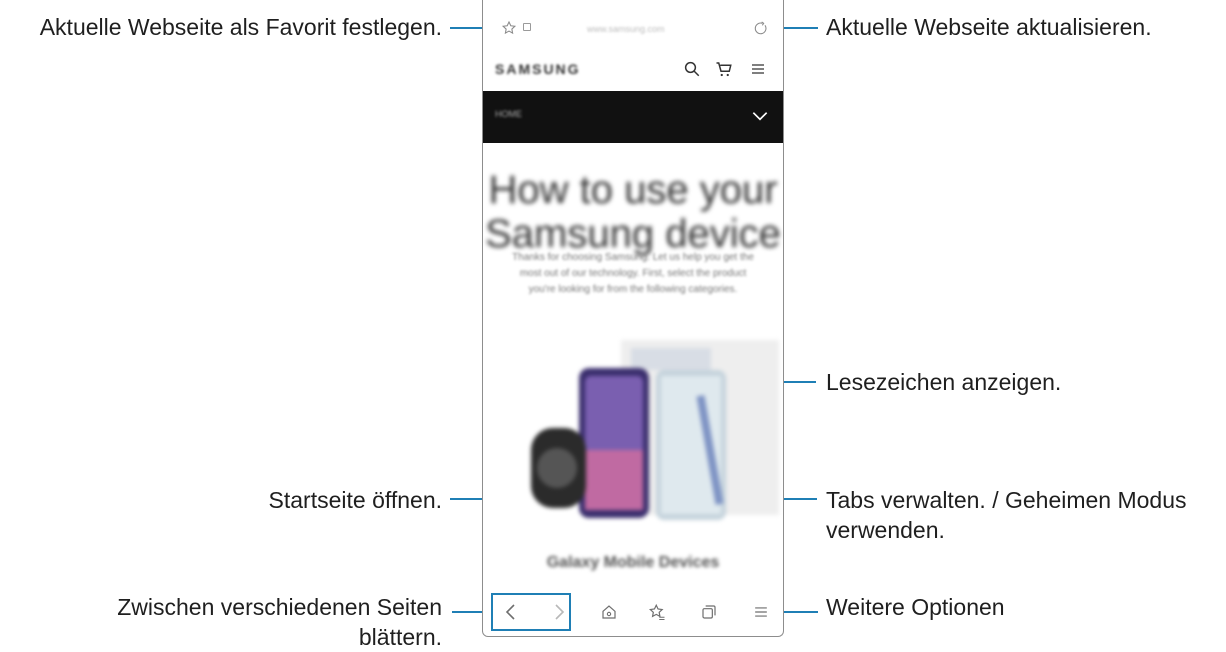 The image size is (1226, 652). What do you see at coordinates (509, 28) in the screenshot?
I see `star-icon` at bounding box center [509, 28].